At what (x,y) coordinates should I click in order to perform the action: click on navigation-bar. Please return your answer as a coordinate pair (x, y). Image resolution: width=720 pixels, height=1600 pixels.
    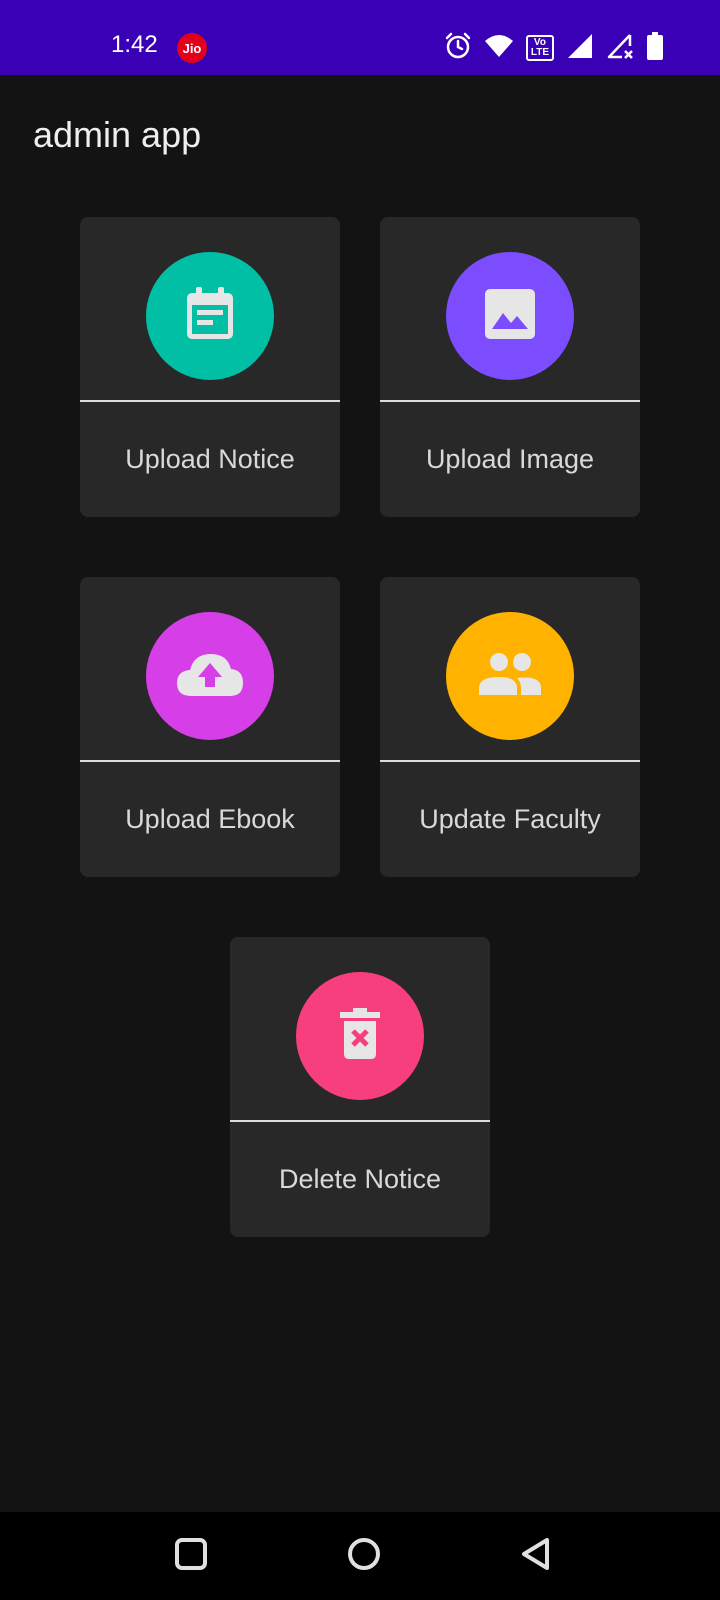
    Looking at the image, I should click on (360, 1556).